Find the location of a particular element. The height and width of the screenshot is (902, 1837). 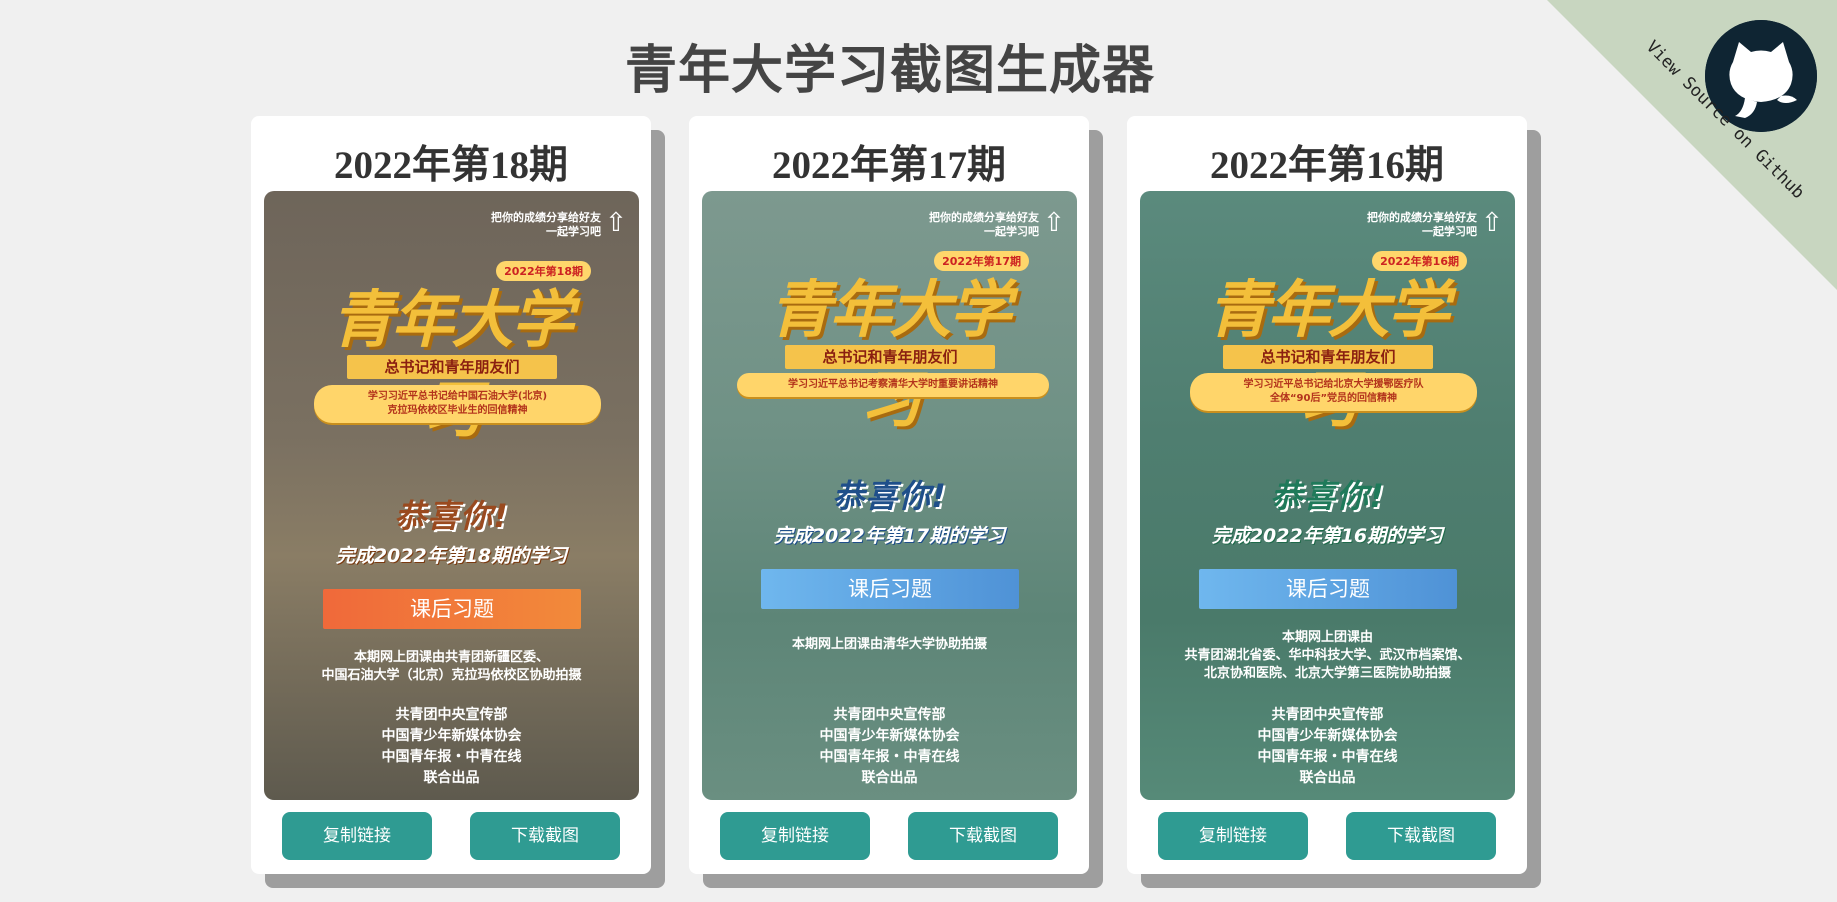

topic-pill: 学习习近平总书记考察清华大学时重要讲话精神 is located at coordinates (893, 385).